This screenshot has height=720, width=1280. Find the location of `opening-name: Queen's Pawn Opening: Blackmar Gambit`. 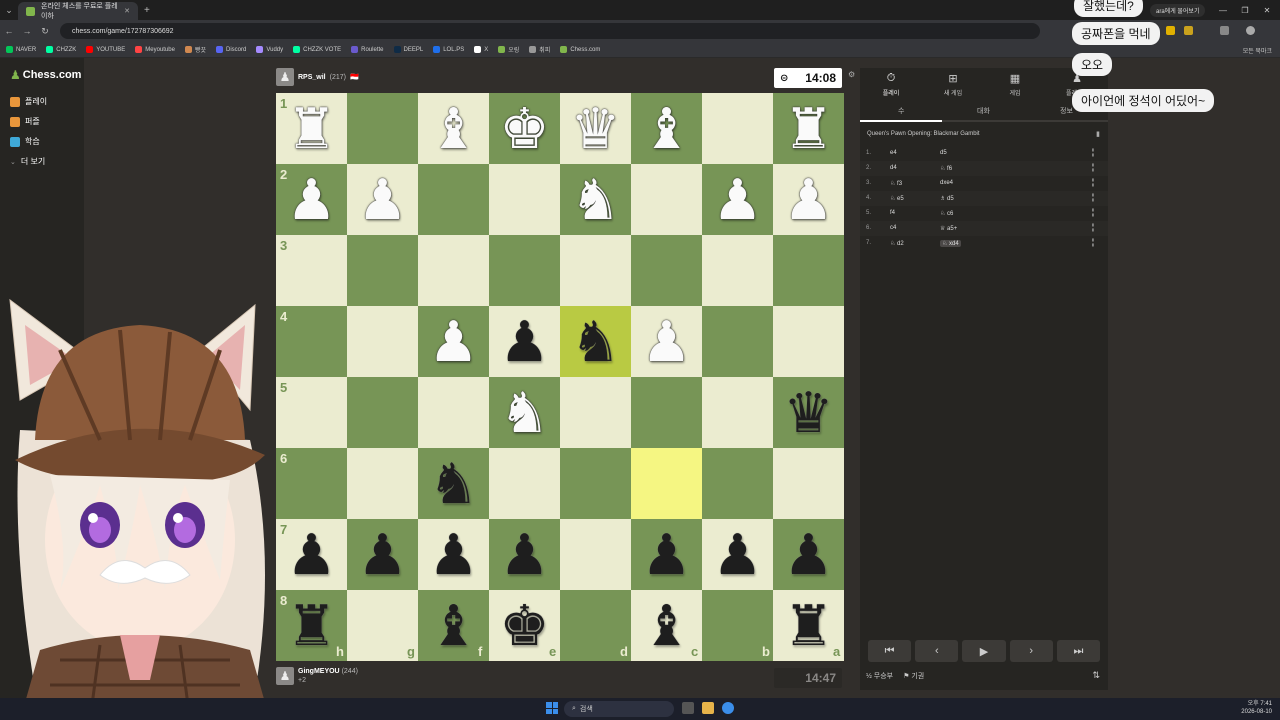

opening-name: Queen's Pawn Opening: Blackmar Gambit is located at coordinates (923, 134).